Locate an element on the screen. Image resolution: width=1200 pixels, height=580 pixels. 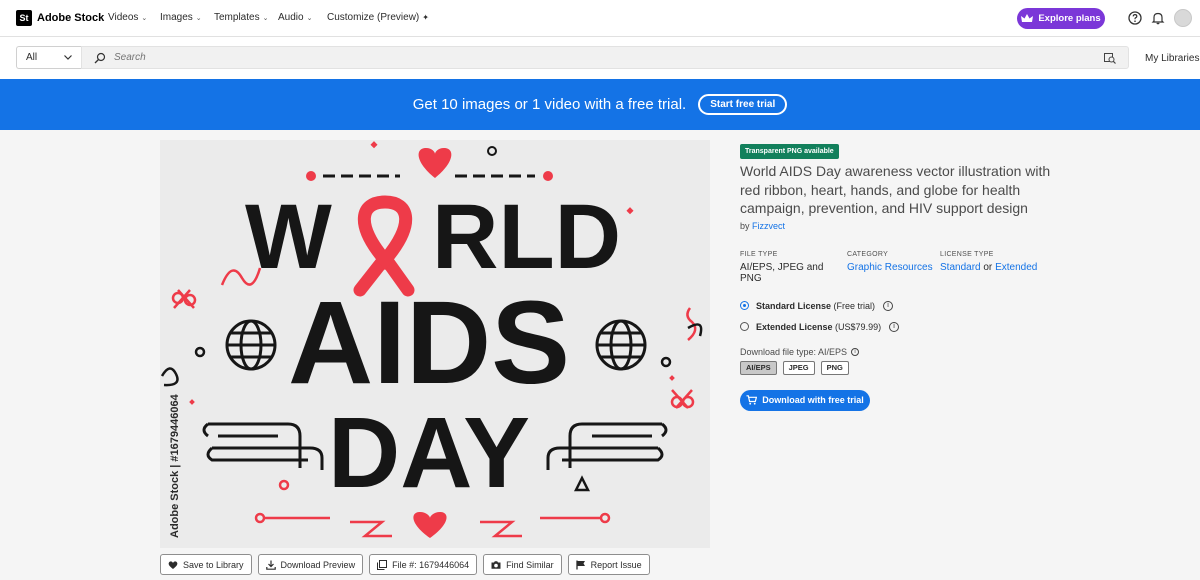
save-to-library-button: Save to Library is located at coordinates (206, 564).